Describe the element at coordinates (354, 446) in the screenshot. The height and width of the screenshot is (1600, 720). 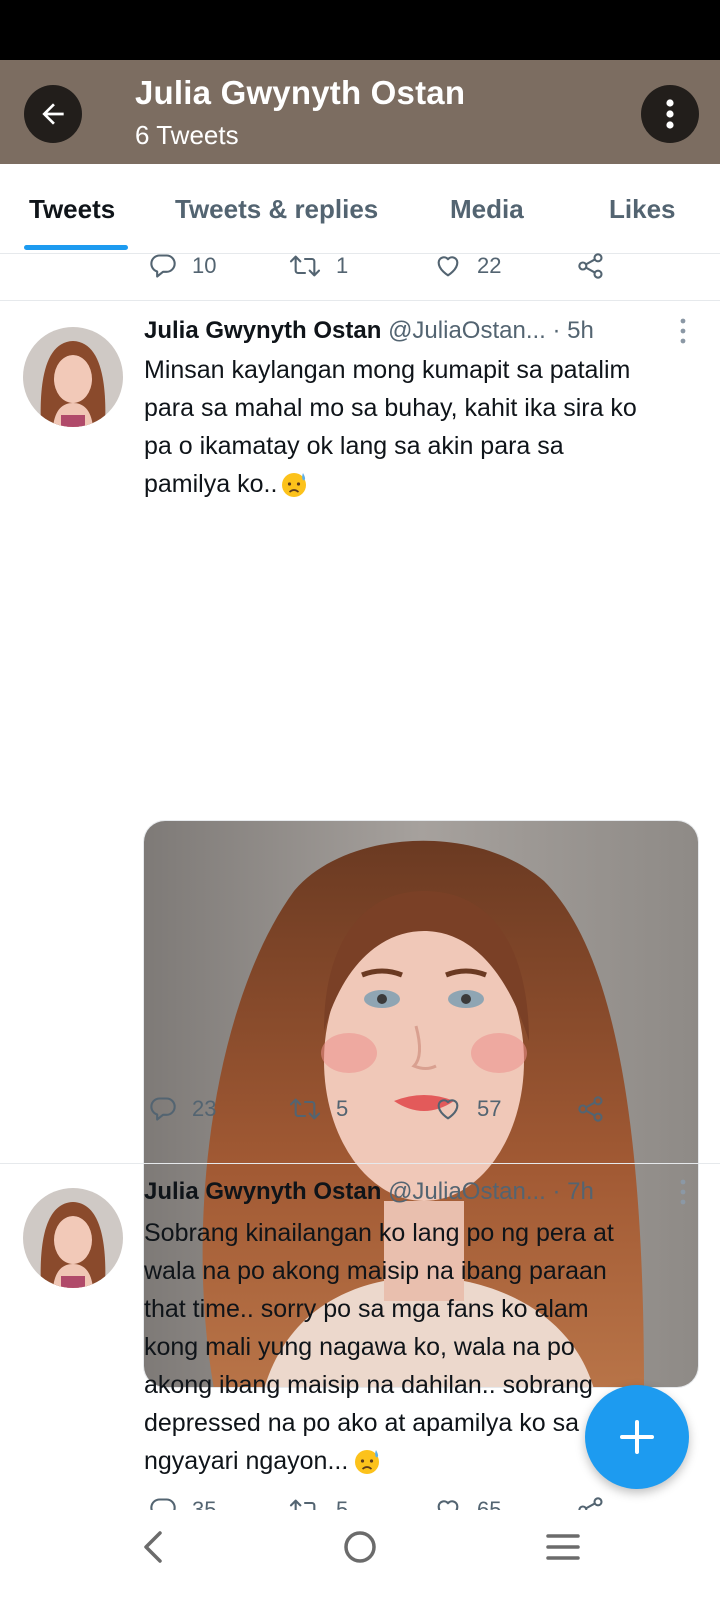
I see `tweet-text-line: pa o ikamatay ok lang sa akin para sa` at that location.